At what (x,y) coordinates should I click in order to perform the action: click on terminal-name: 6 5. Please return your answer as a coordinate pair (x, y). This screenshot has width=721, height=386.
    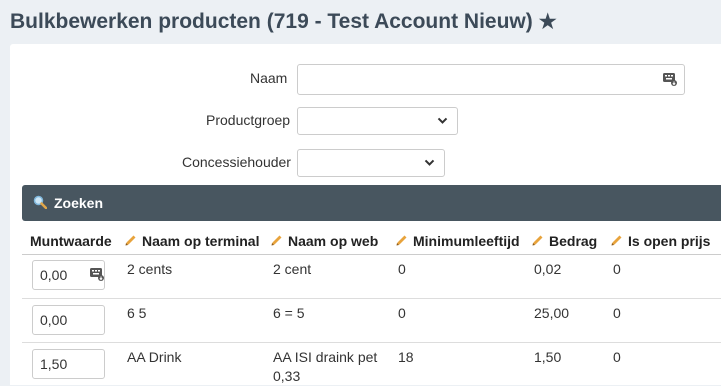
    Looking at the image, I should click on (137, 313).